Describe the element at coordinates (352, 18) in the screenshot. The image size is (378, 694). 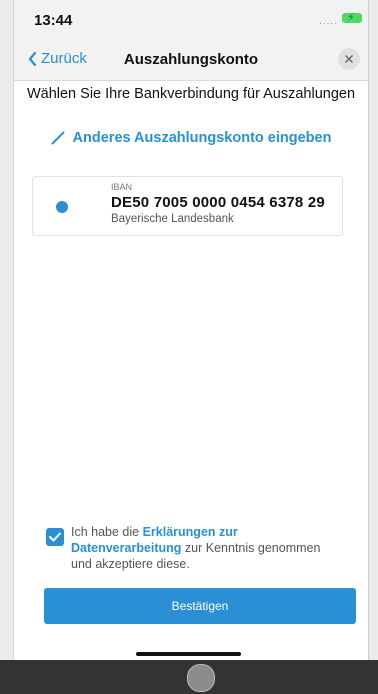
I see `battery-icon: ⚡` at that location.